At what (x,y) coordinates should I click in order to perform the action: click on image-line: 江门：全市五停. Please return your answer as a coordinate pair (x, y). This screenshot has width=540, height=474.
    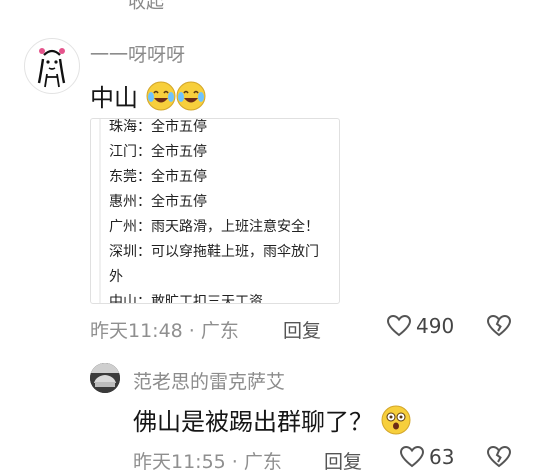
    Looking at the image, I should click on (158, 152).